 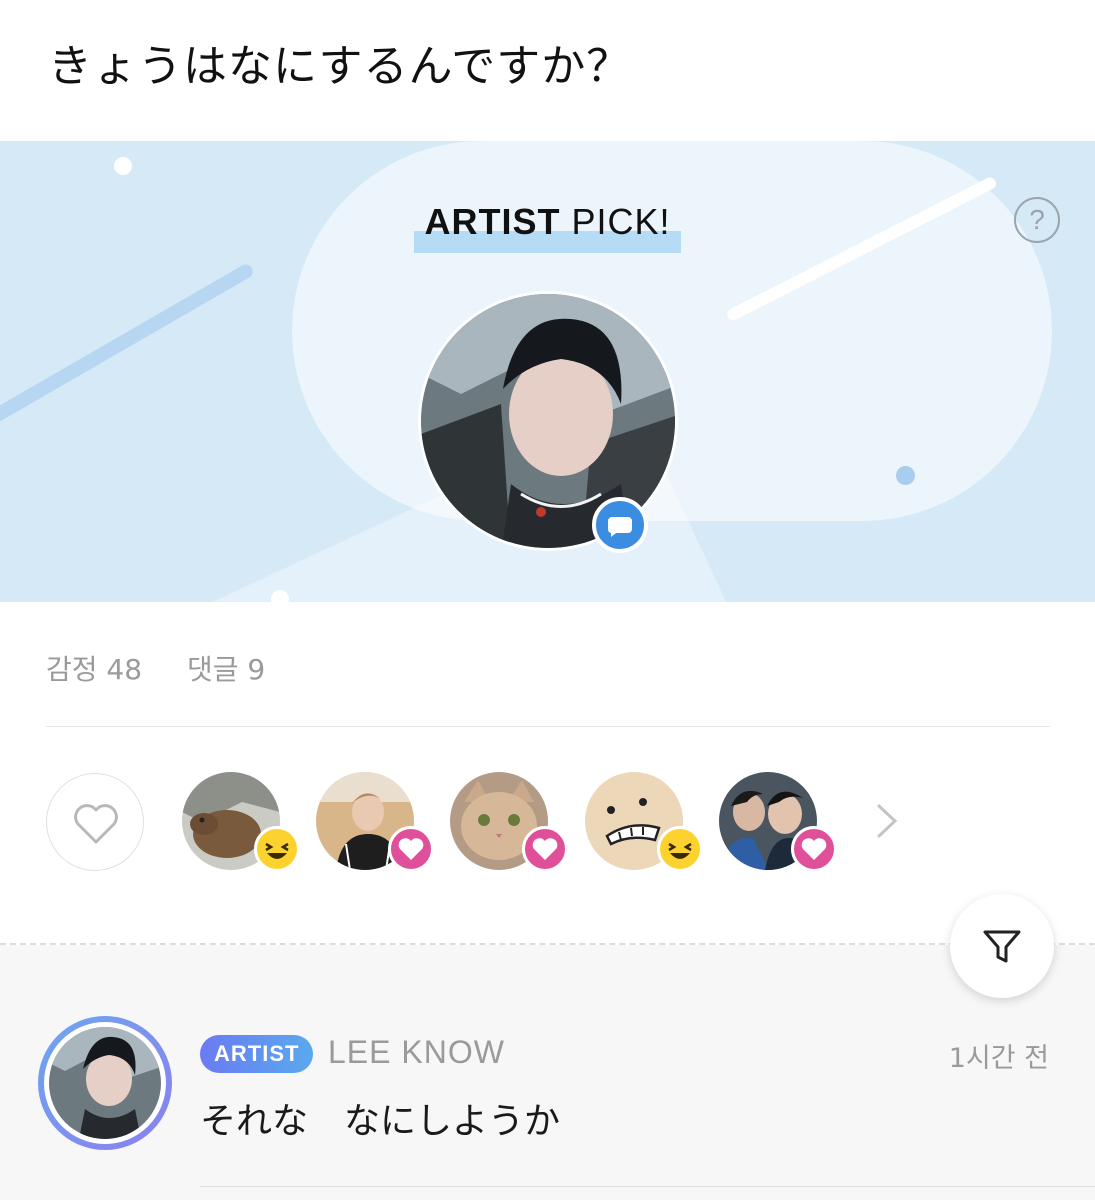 I want to click on filter-button, so click(x=1002, y=946).